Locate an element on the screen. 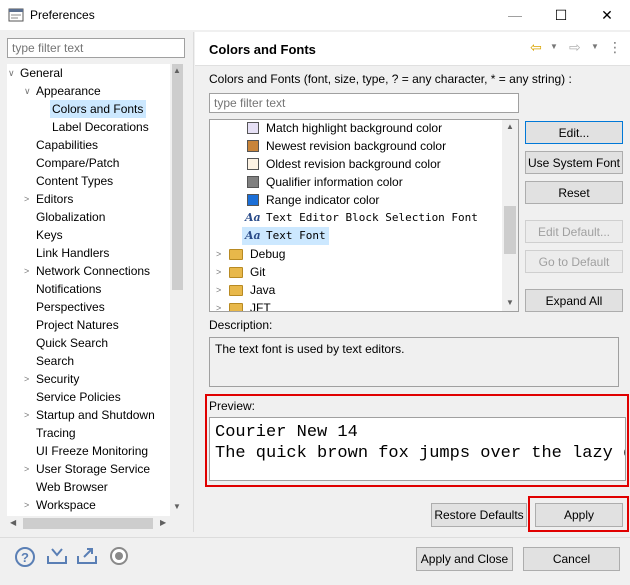 This screenshot has height=585, width=630. tree-item: UI Freeze Monitoring is located at coordinates (92, 451).